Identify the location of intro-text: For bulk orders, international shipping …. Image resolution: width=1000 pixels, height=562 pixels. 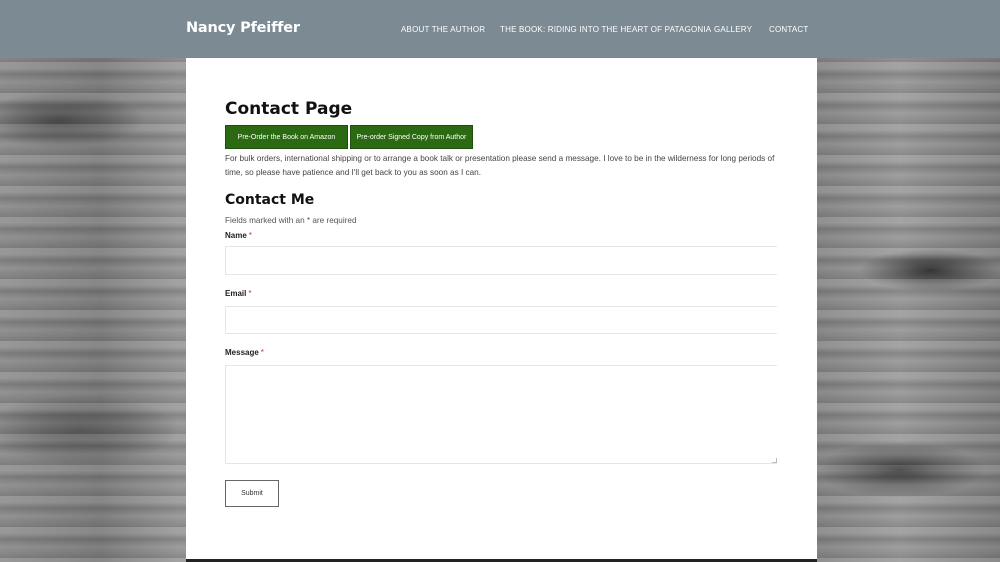
(500, 165).